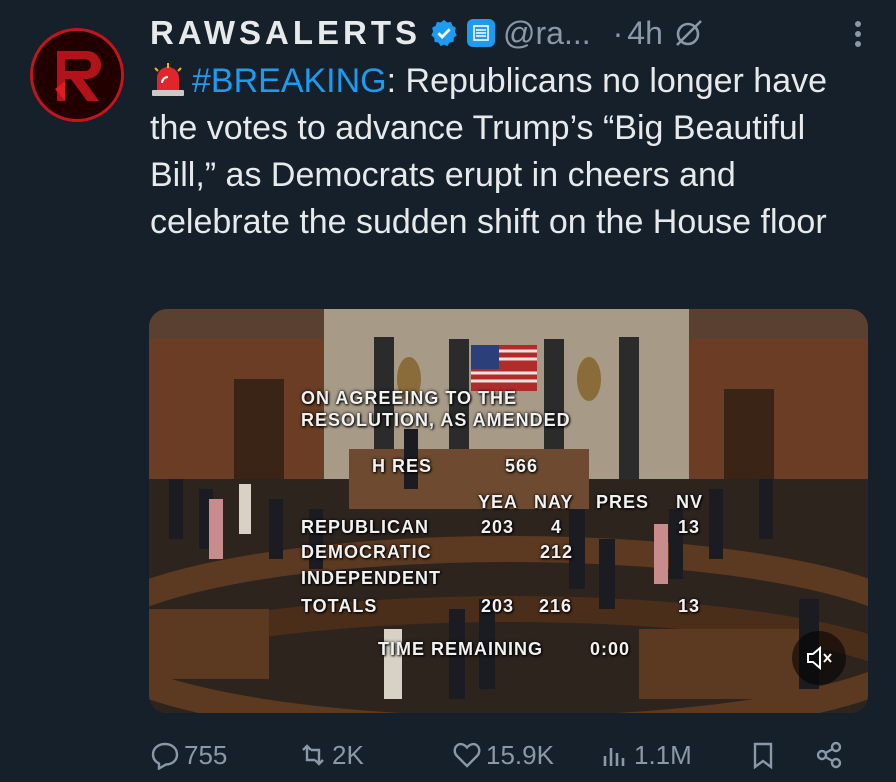 The width and height of the screenshot is (896, 782). What do you see at coordinates (689, 33) in the screenshot?
I see `grok-icon` at bounding box center [689, 33].